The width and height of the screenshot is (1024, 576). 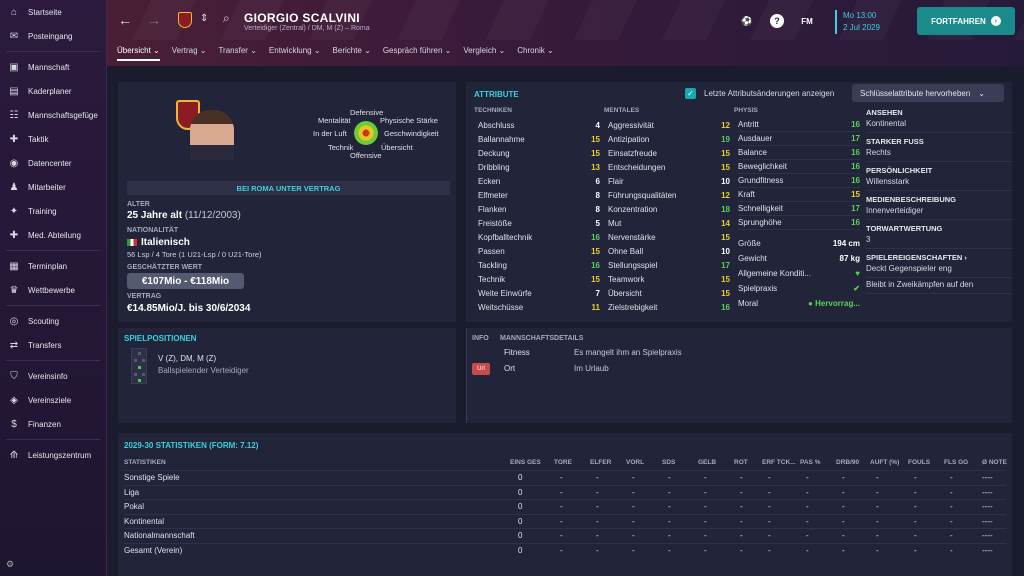 What do you see at coordinates (847, 462) in the screenshot?
I see `stats-column-header: DRB/90` at bounding box center [847, 462].